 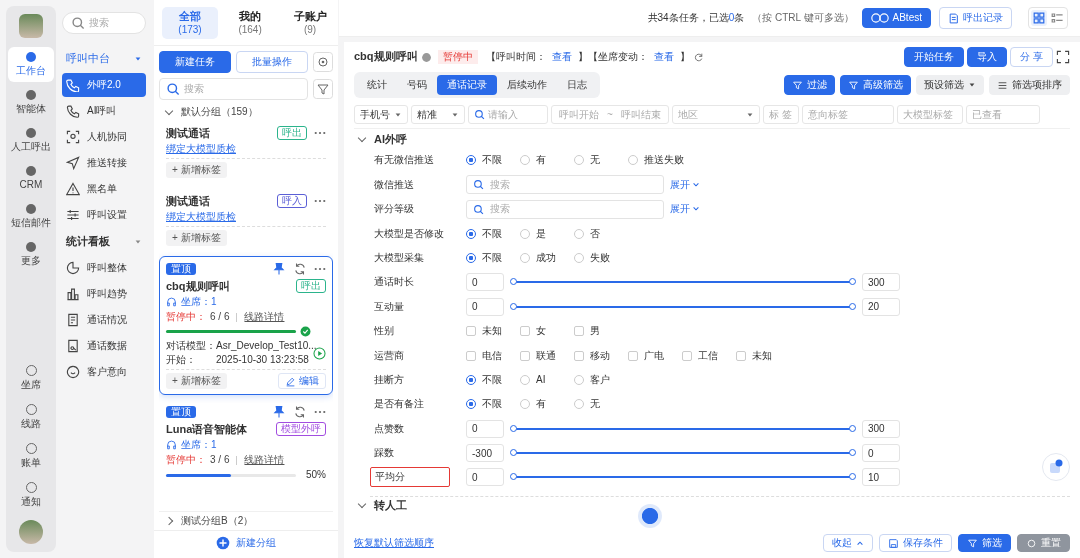 What do you see at coordinates (104, 294) in the screenshot?
I see `nav-item: 呼叫趋势` at bounding box center [104, 294].